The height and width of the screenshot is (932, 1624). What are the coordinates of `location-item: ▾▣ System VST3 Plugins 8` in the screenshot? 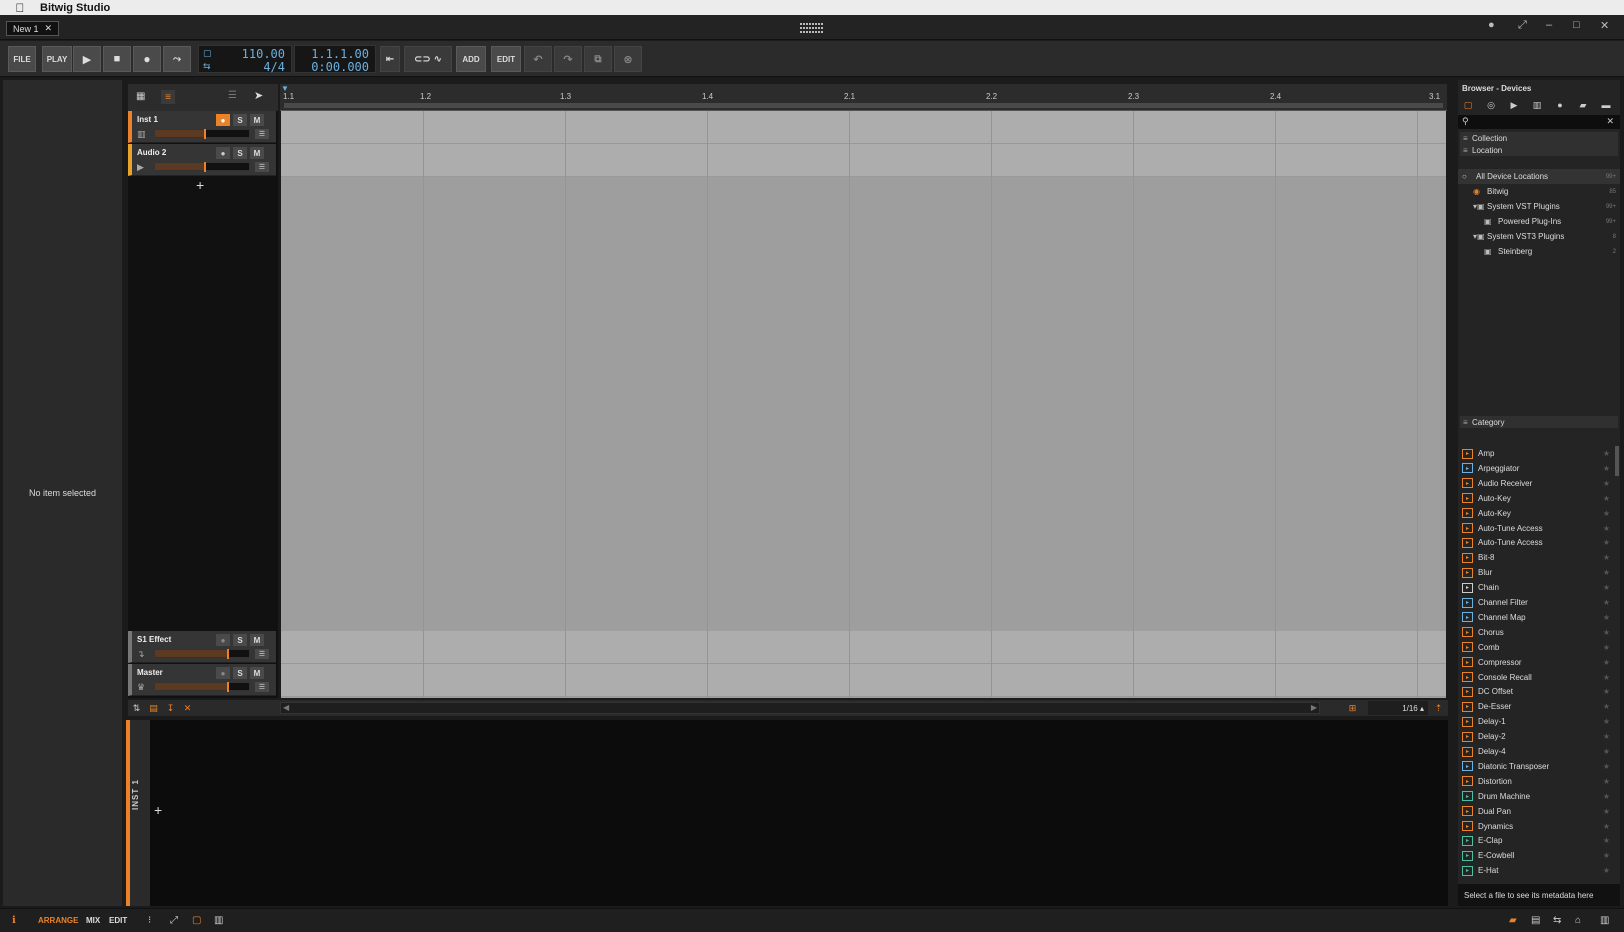 It's located at (1539, 236).